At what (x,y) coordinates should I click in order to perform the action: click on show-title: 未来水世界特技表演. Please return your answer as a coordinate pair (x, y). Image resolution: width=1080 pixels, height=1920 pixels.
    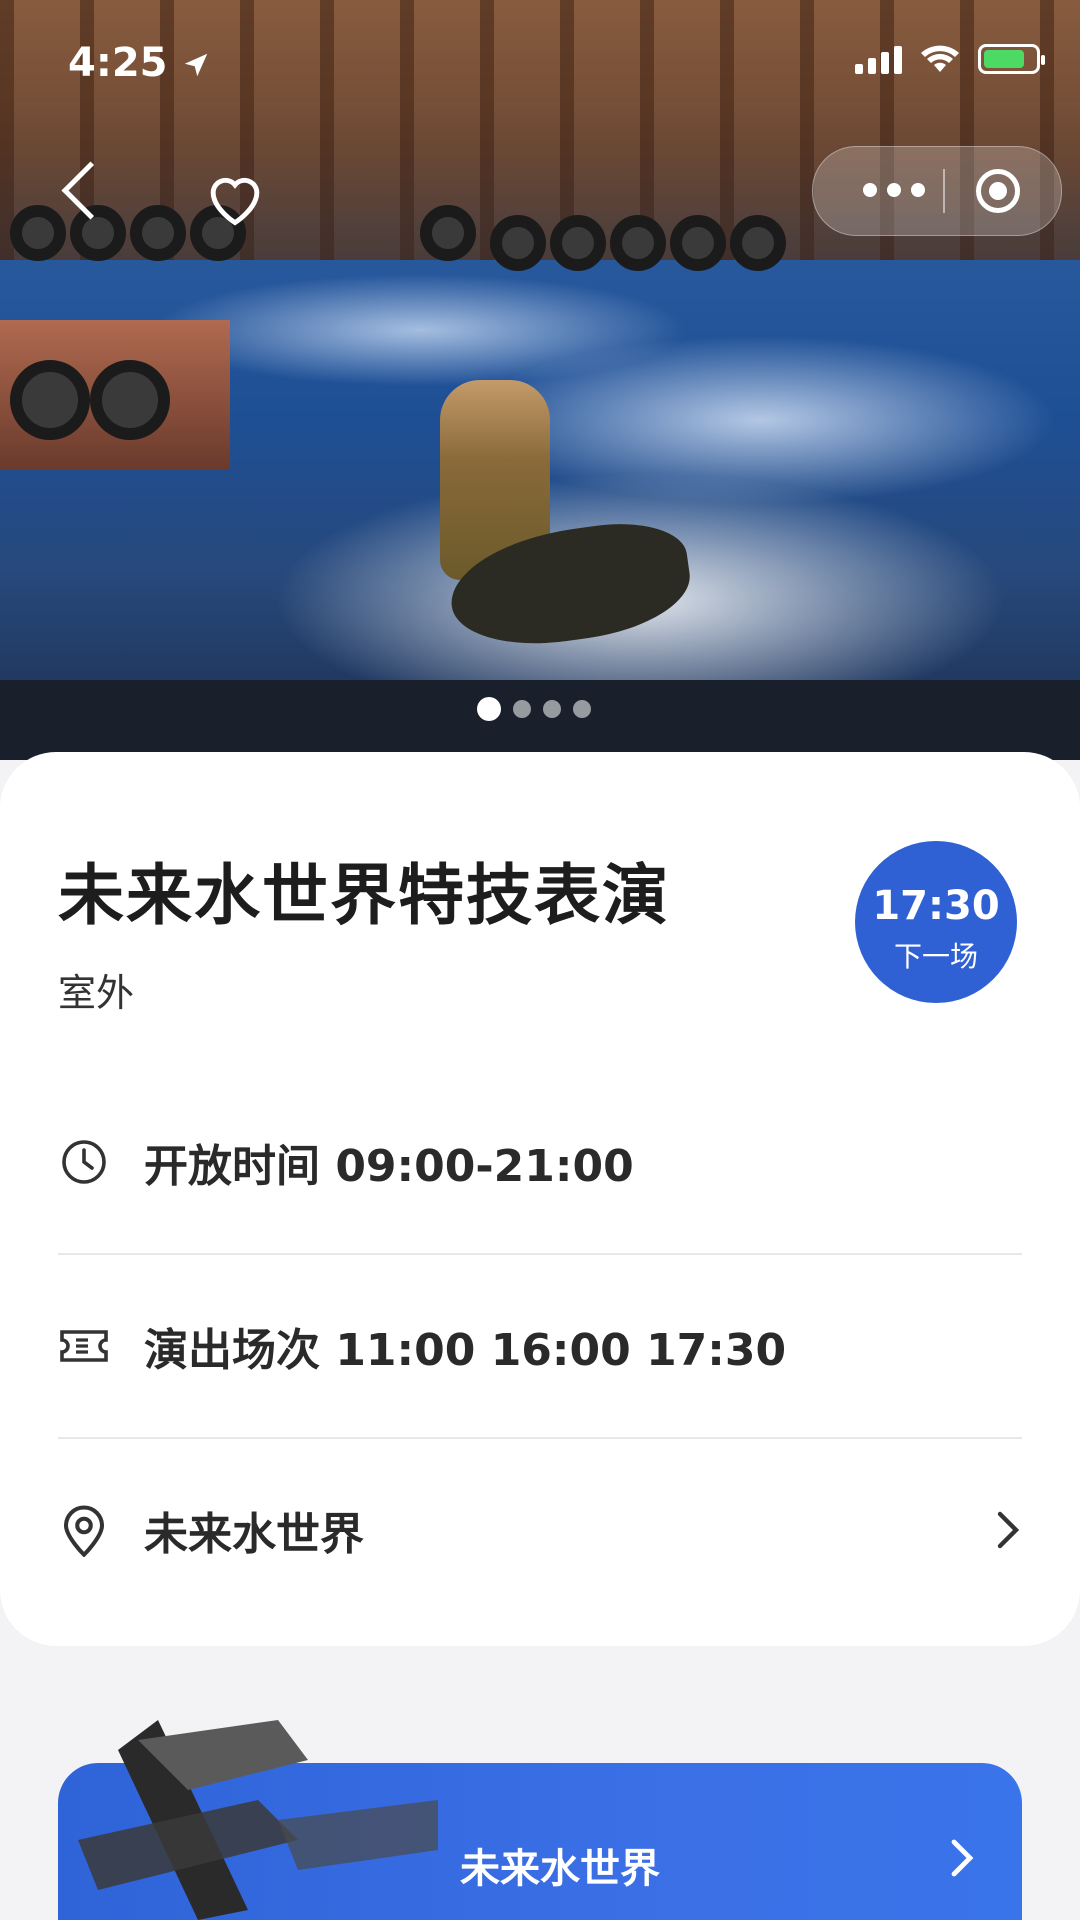
    Looking at the image, I should click on (364, 895).